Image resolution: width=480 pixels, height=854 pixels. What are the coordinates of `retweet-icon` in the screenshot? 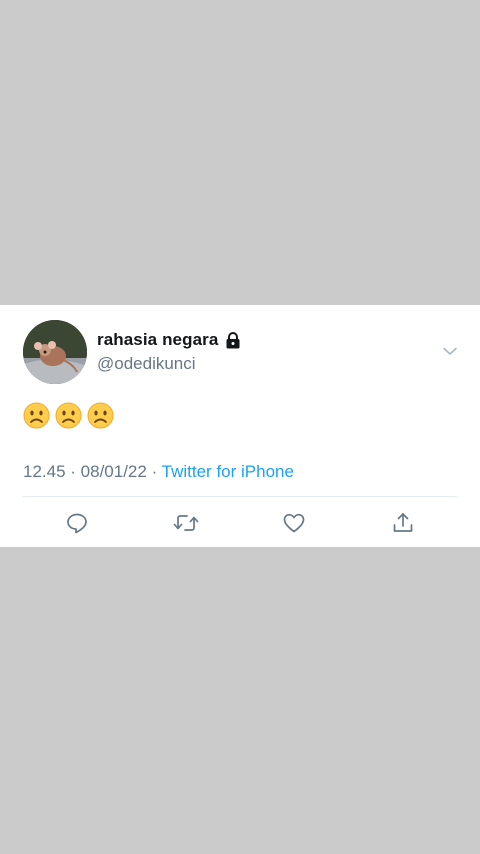 It's located at (186, 523).